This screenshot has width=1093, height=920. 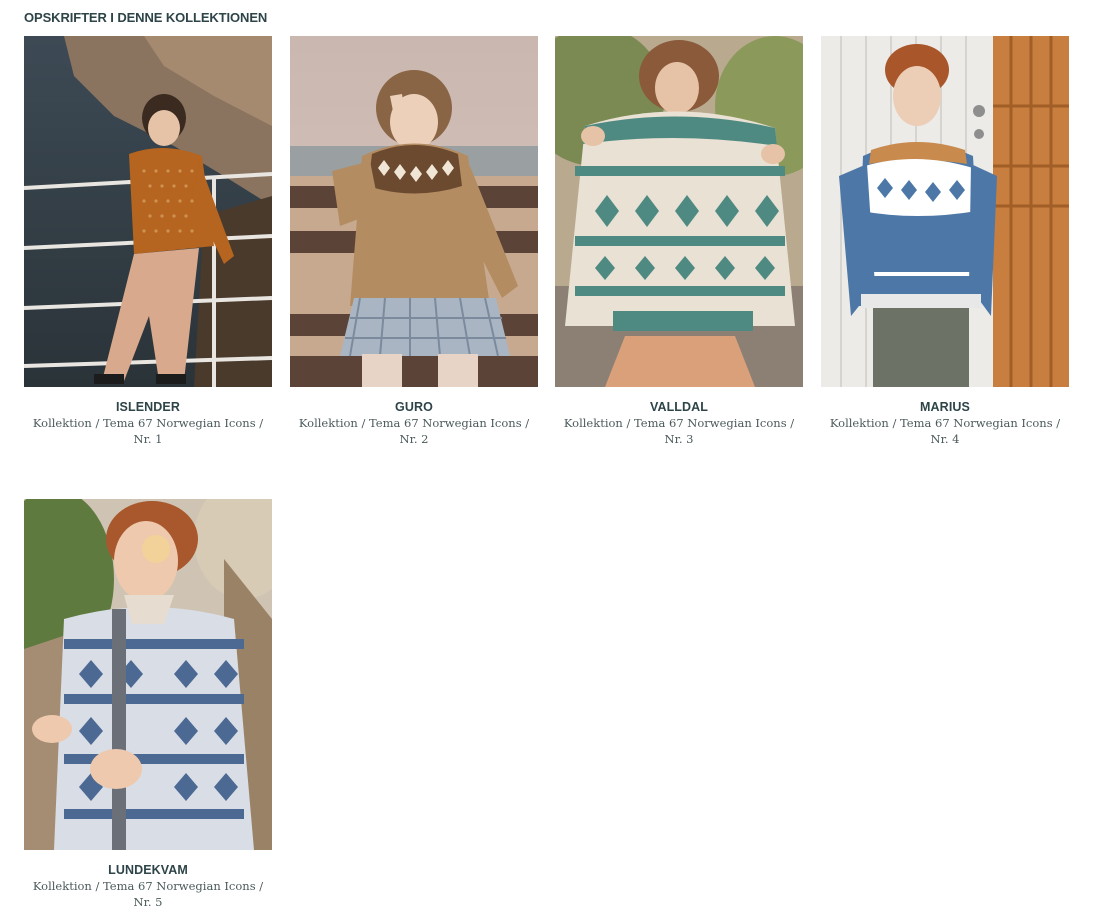 What do you see at coordinates (414, 211) in the screenshot?
I see `pattern-image-guro` at bounding box center [414, 211].